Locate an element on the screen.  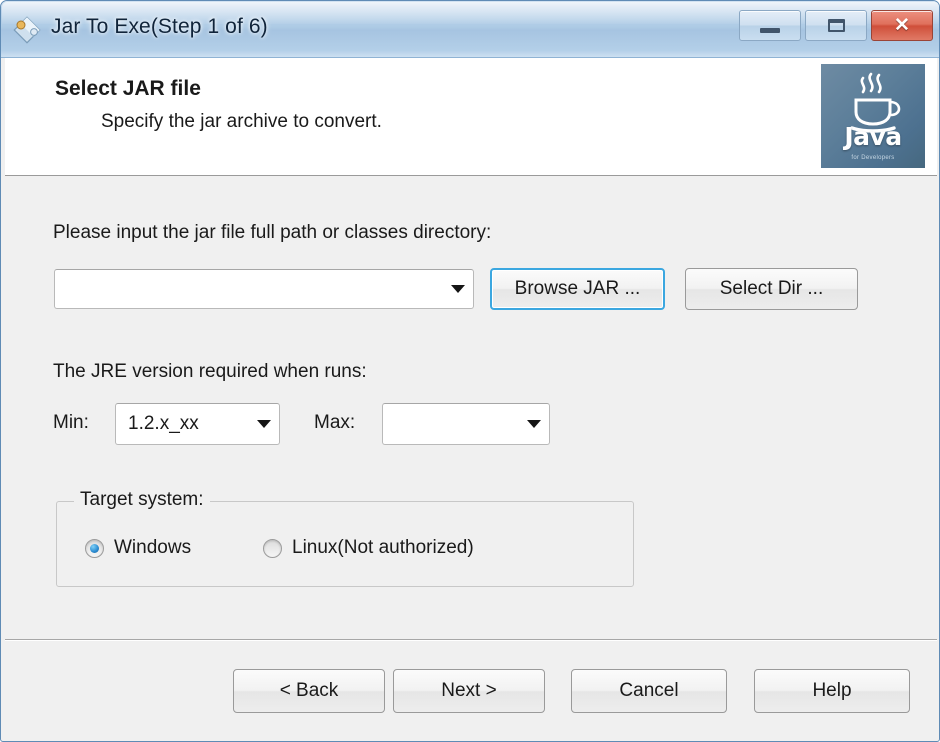
window-controls: ✕ is located at coordinates (836, 25).